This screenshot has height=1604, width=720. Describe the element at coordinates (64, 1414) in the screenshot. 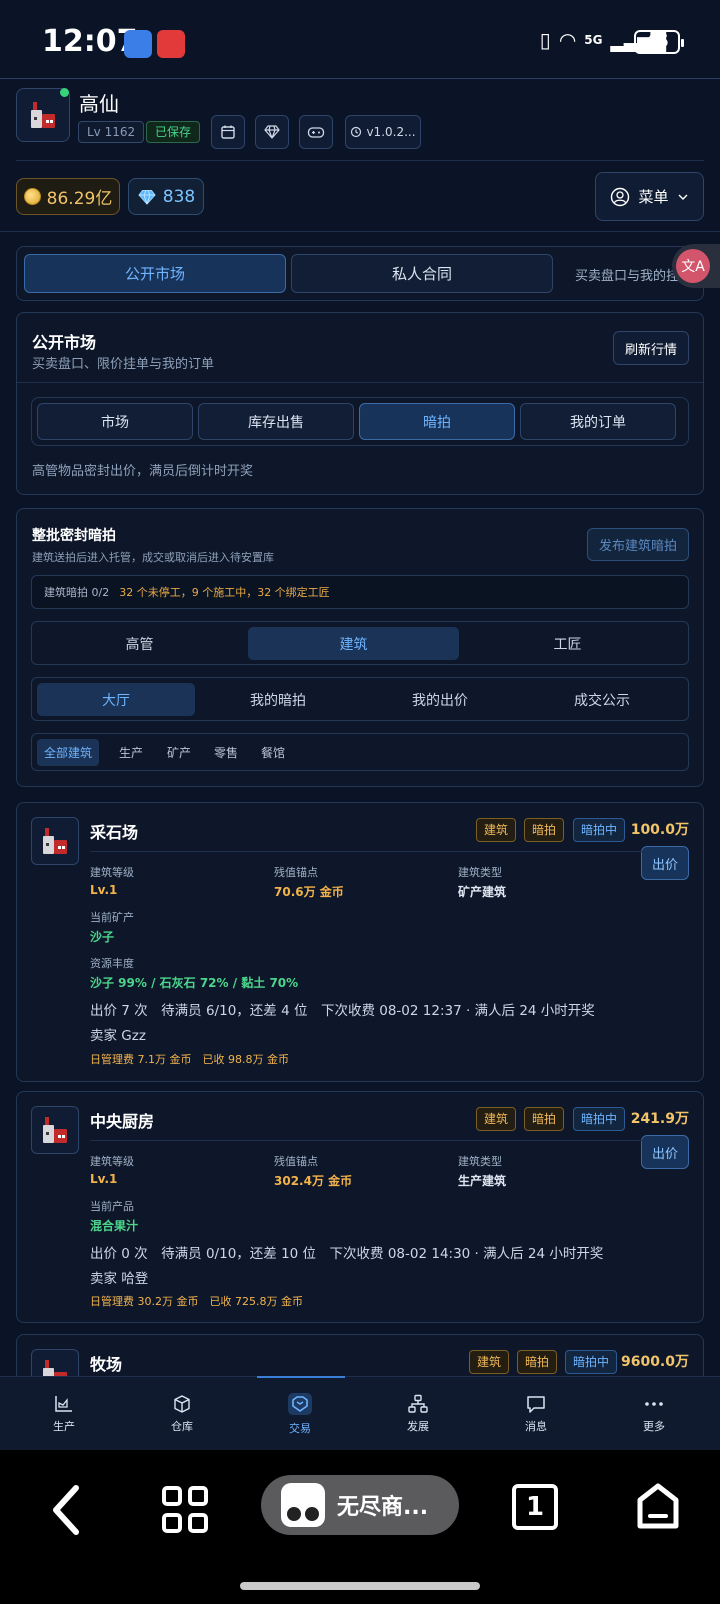

I see `nav-production: 生产` at that location.